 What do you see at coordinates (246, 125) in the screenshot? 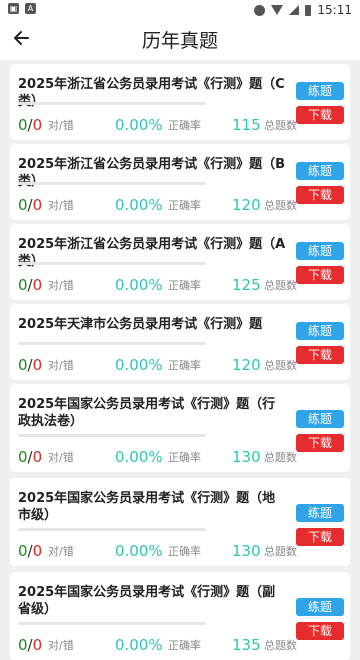
I see `total-questions-value: 115` at bounding box center [246, 125].